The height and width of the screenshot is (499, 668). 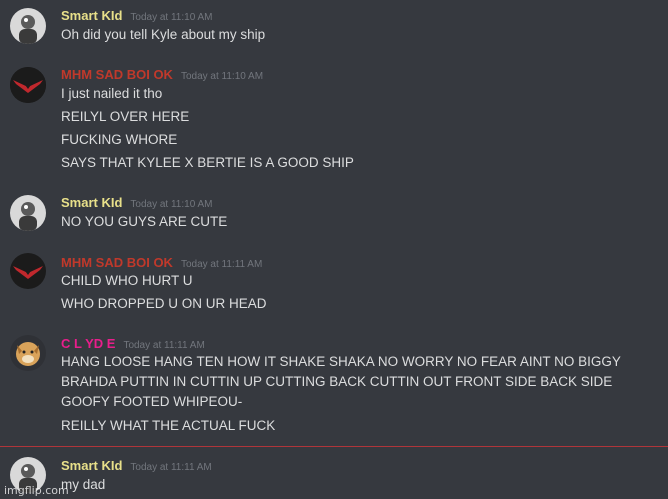 I want to click on watermark: imgflip.com, so click(x=36, y=490).